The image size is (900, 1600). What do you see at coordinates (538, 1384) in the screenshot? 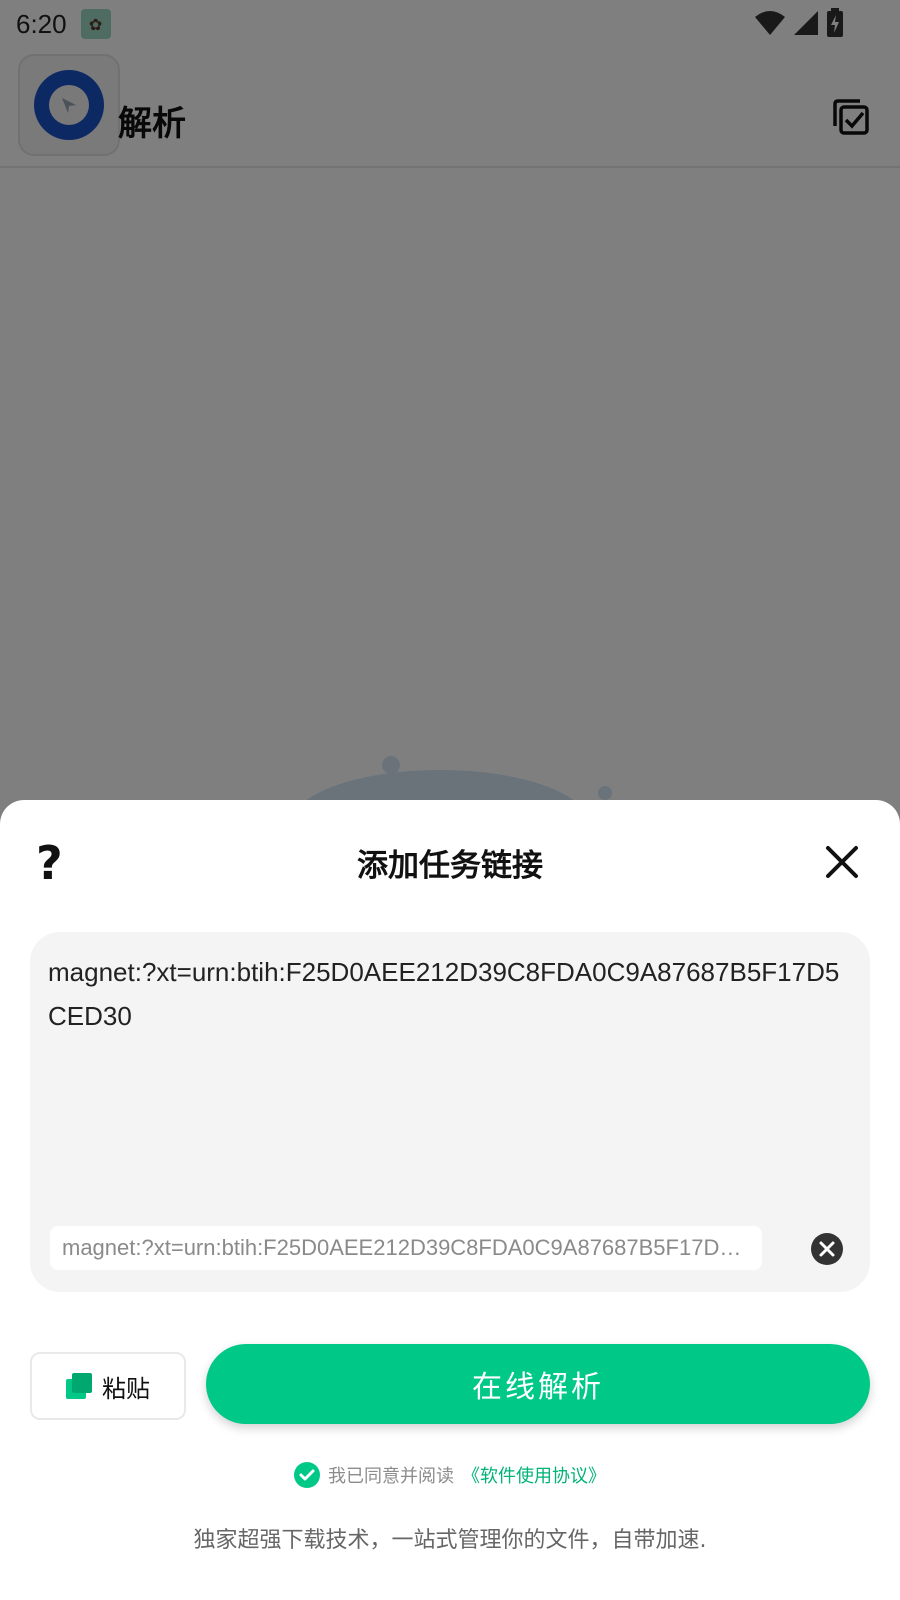
I see `online-parse-button: 在线解析` at bounding box center [538, 1384].